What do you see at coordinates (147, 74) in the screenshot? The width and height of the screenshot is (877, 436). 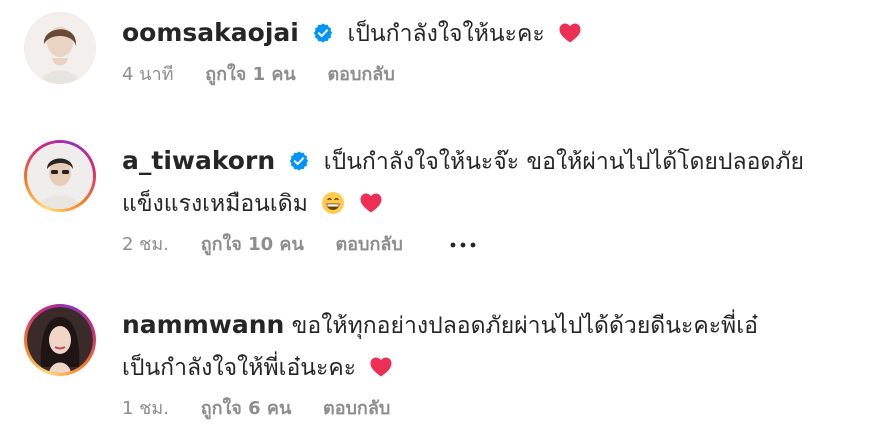 I see `comment-time: 4 นาที` at bounding box center [147, 74].